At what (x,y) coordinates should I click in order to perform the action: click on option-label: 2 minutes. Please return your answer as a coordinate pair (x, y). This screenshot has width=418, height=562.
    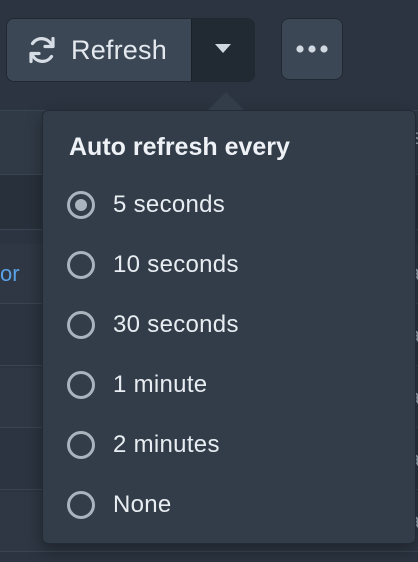
    Looking at the image, I should click on (166, 444).